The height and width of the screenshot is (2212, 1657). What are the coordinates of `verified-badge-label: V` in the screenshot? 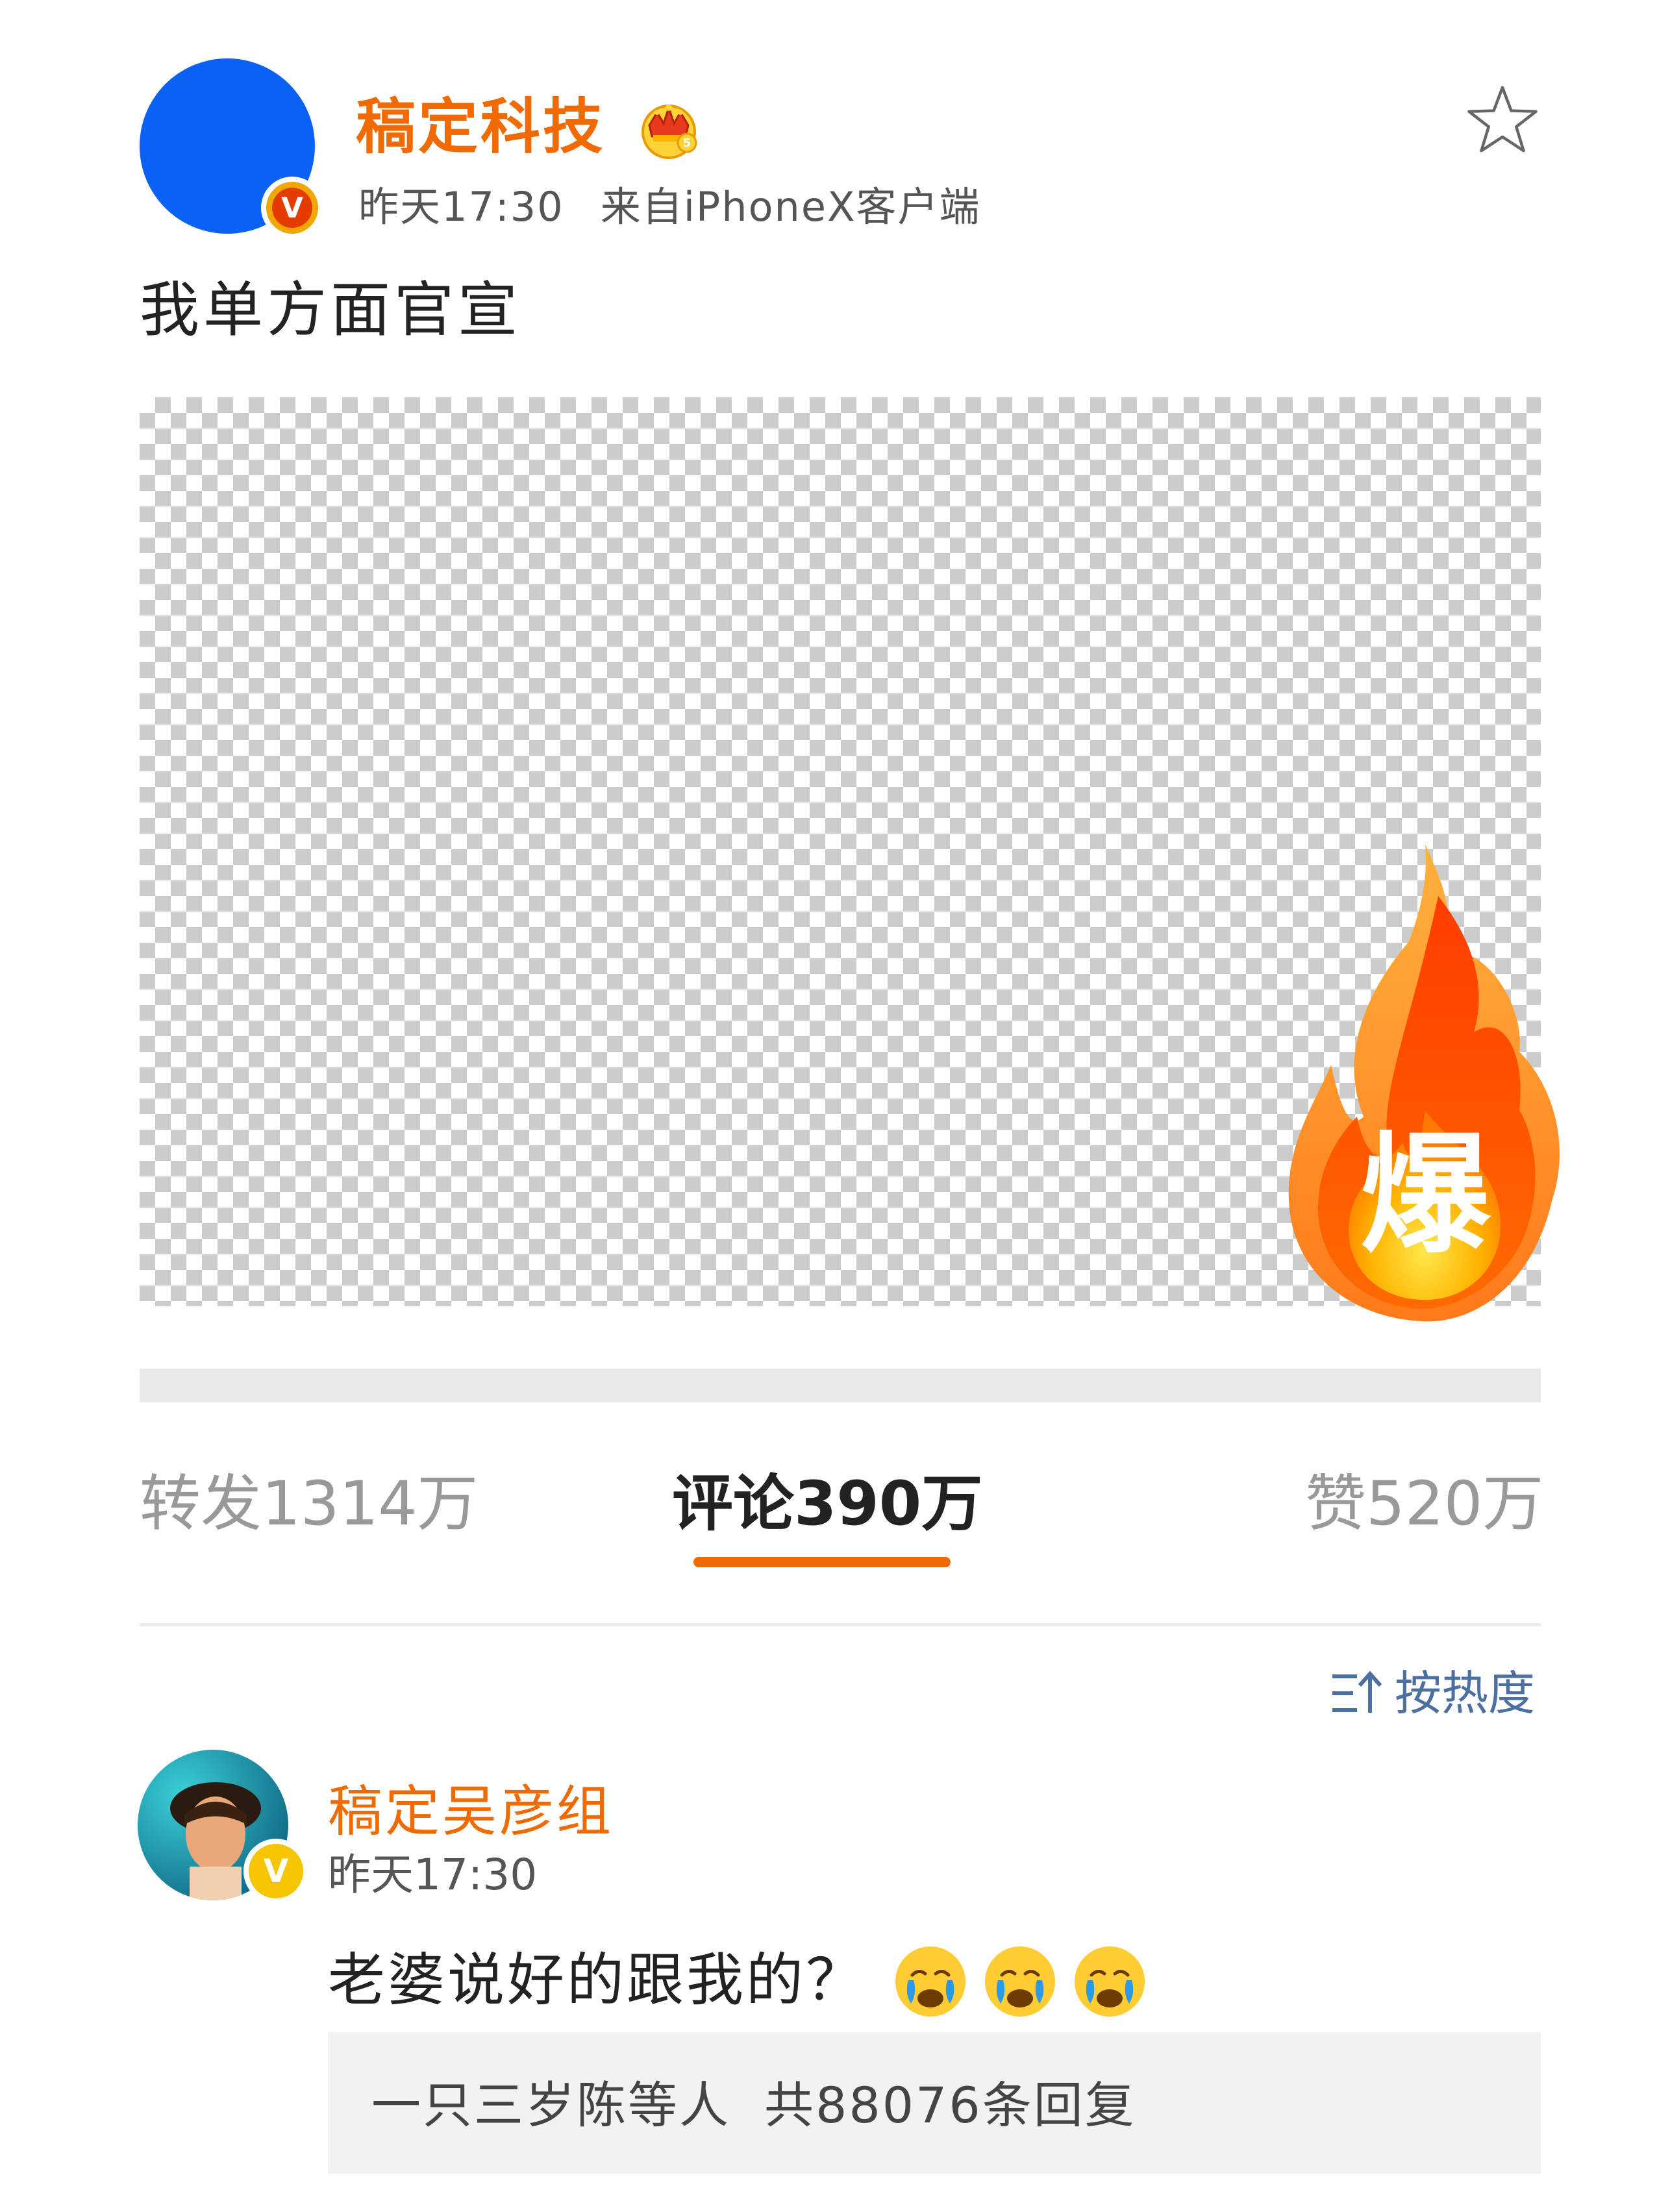 It's located at (292, 208).